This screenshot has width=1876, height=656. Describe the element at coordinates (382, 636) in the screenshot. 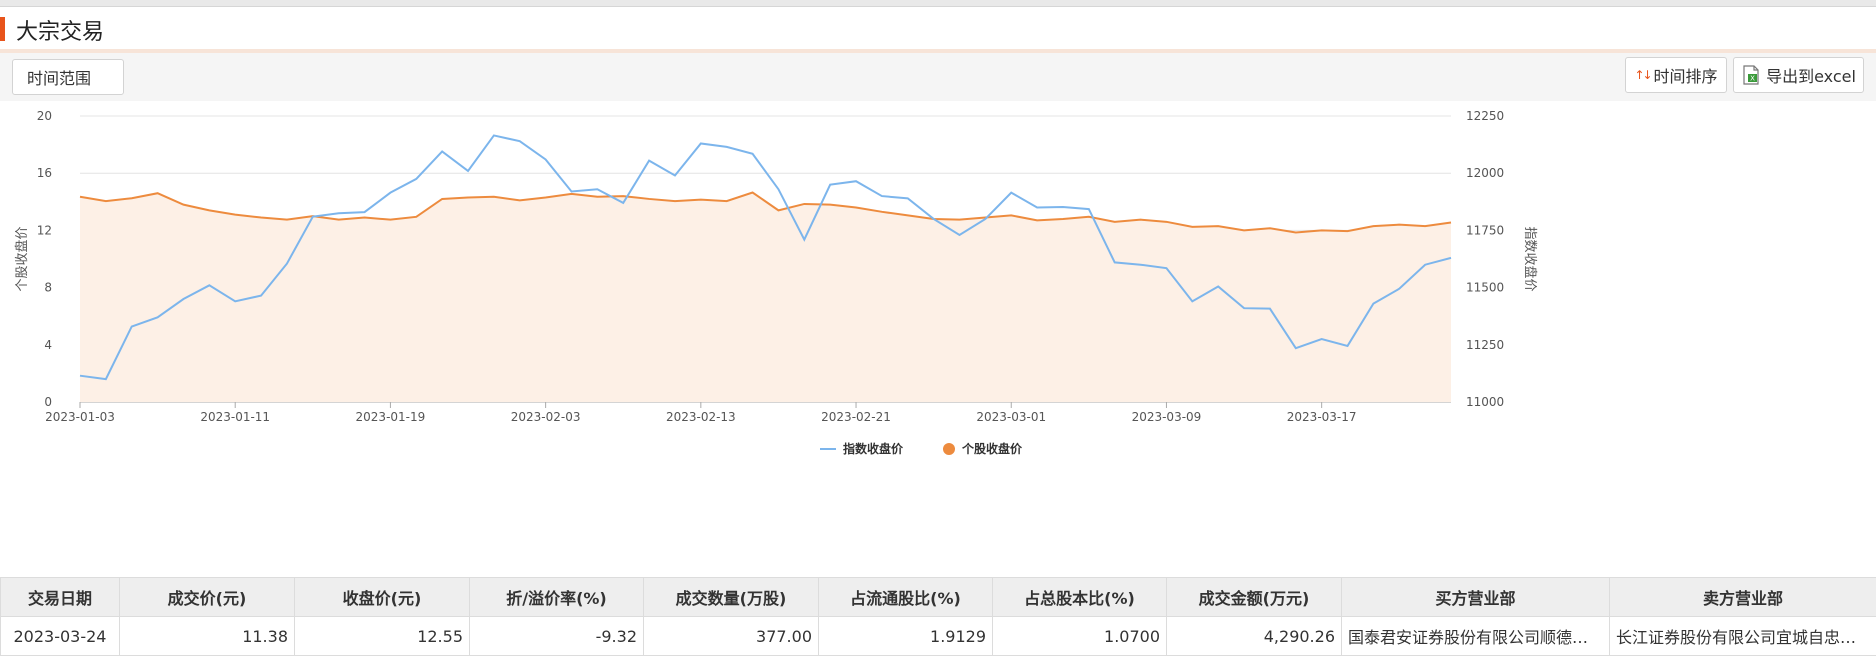

I see `cell-close-price: 12.55` at that location.